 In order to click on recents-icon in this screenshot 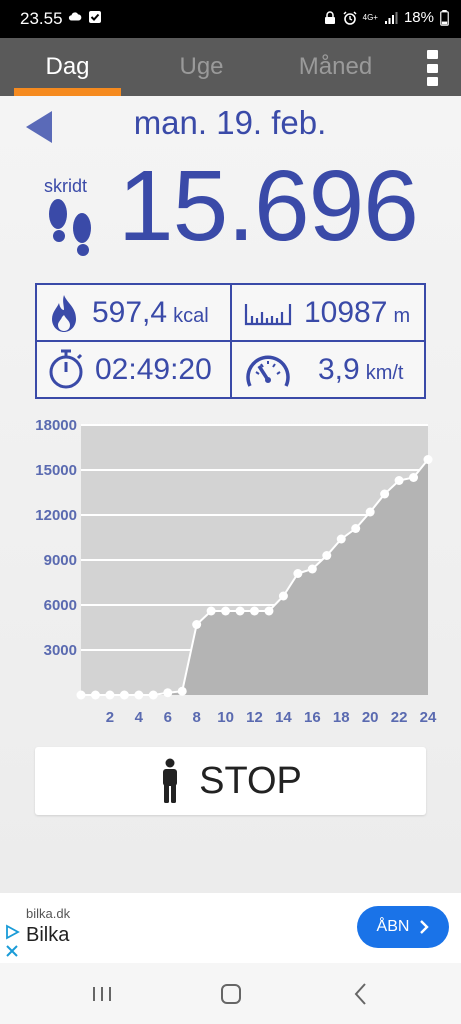, I will do `click(102, 994)`.